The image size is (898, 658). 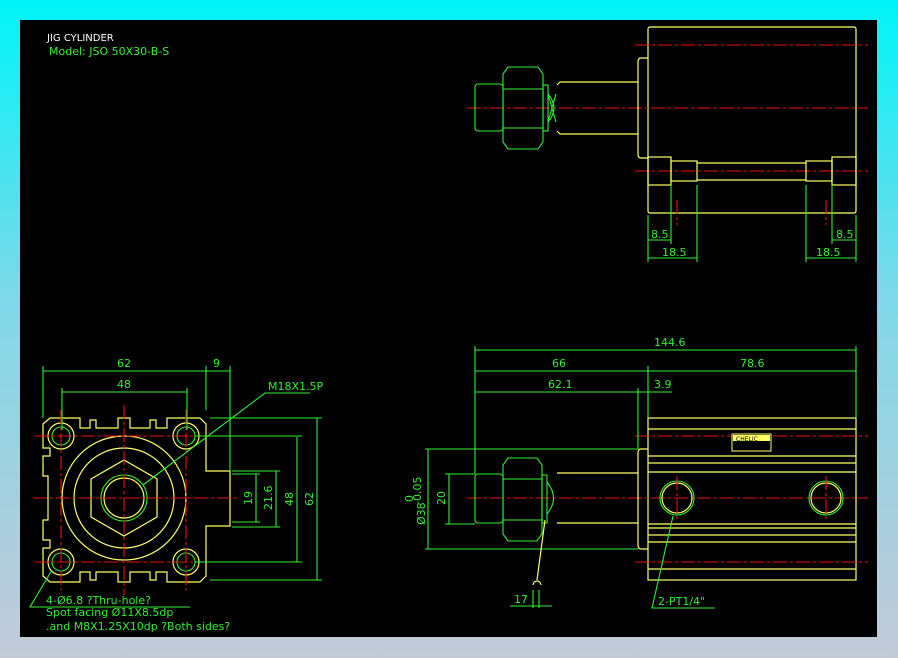 What do you see at coordinates (417, 491) in the screenshot?
I see `dim-bore-tol-lower: -0.05` at bounding box center [417, 491].